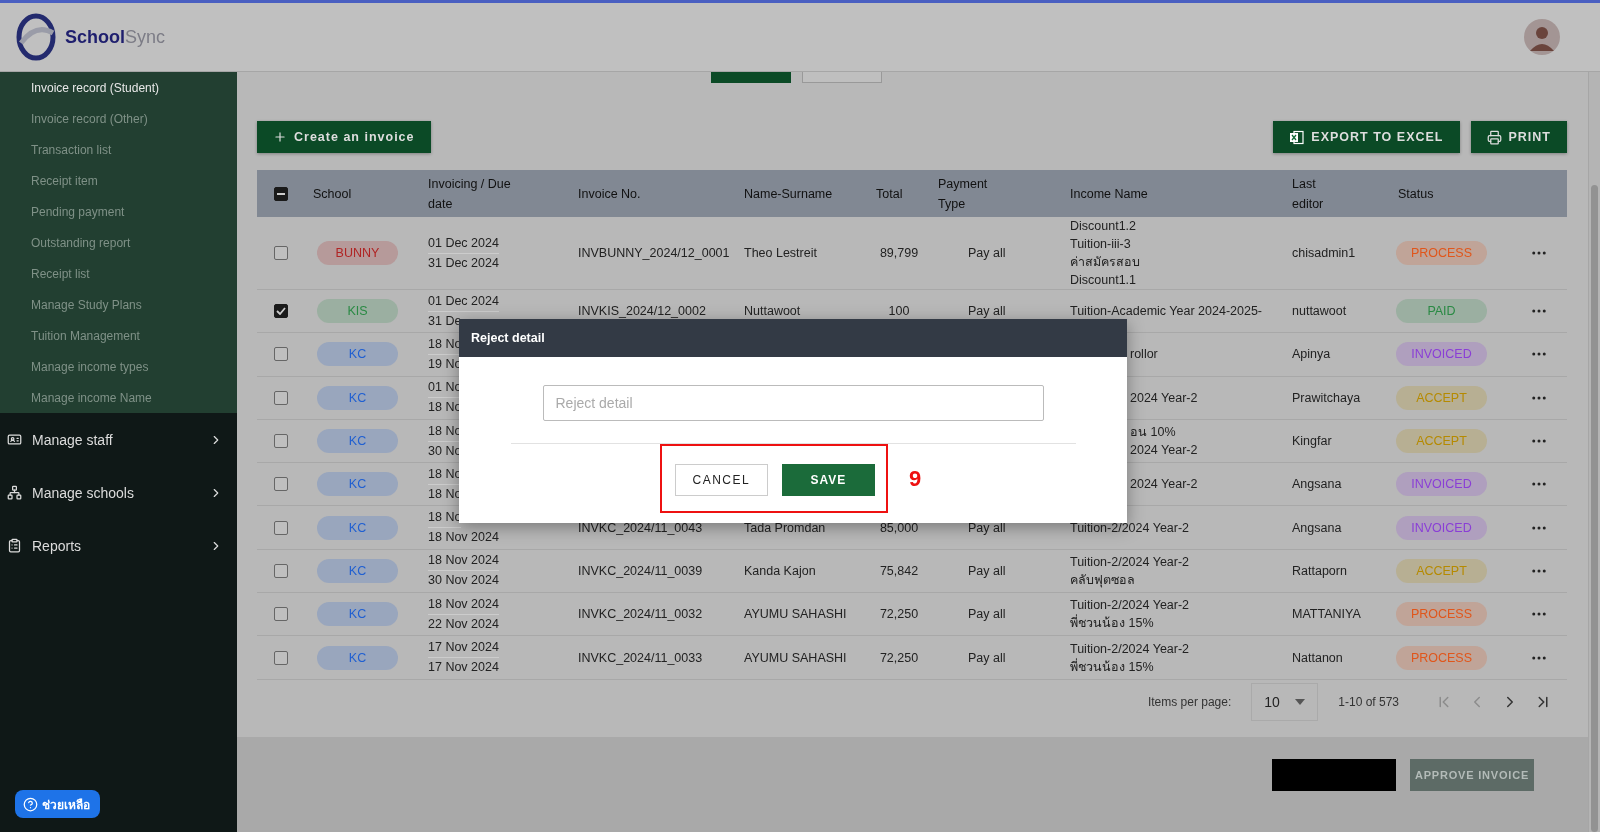 Image resolution: width=1600 pixels, height=832 pixels. Describe the element at coordinates (1416, 194) in the screenshot. I see `column-header: Status` at that location.